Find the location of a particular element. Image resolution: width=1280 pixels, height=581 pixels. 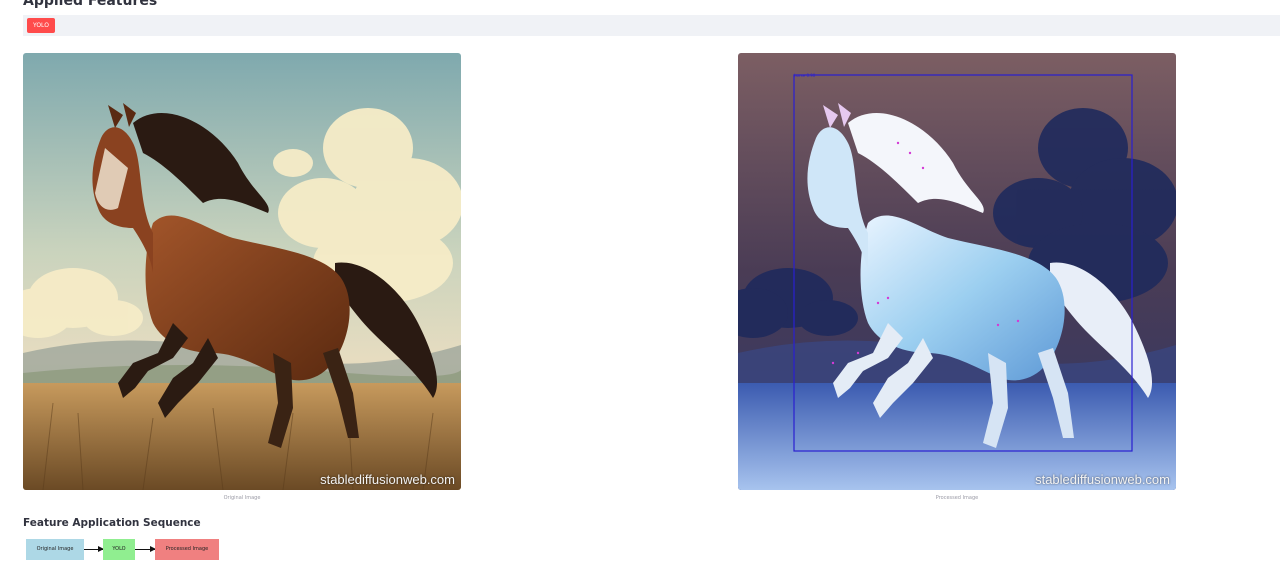

flow-node-original: Original Image is located at coordinates (55, 549).